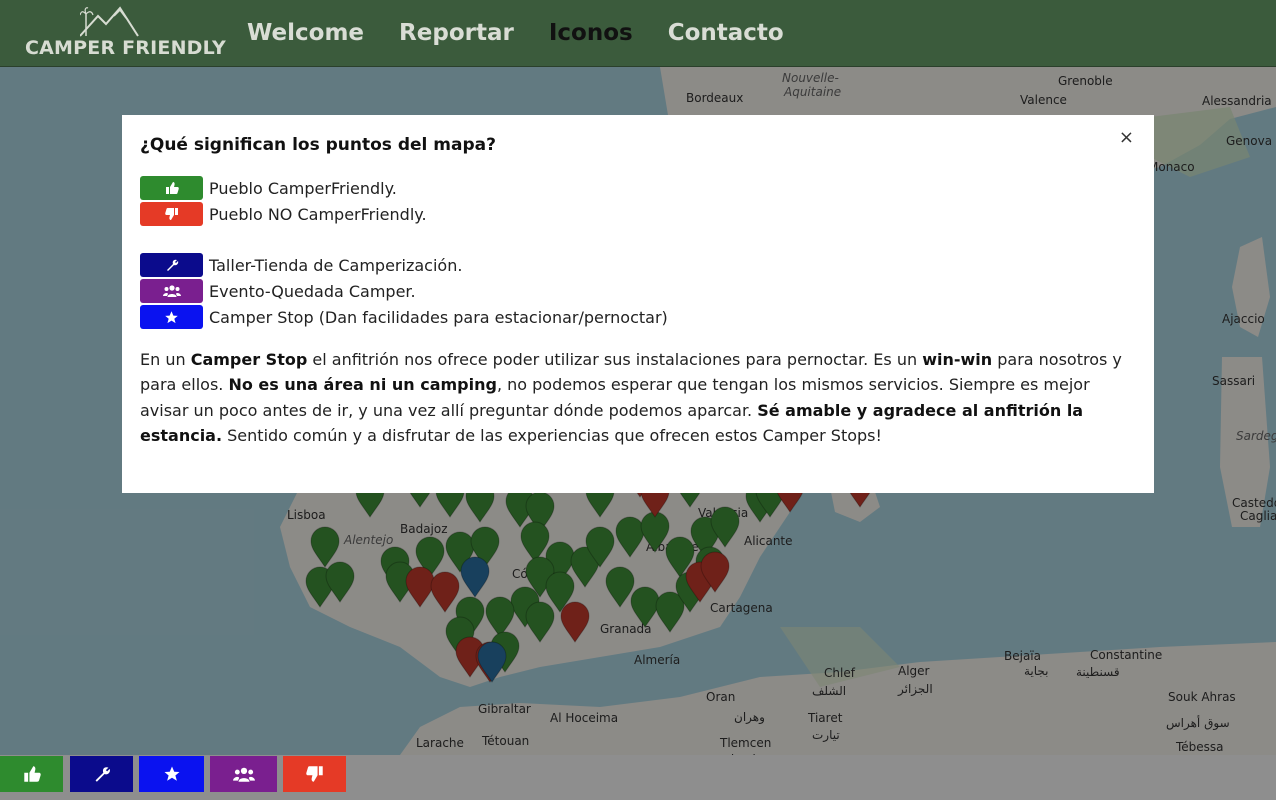 This screenshot has height=800, width=1276. Describe the element at coordinates (109, 21) in the screenshot. I see `mountain-logo-icon` at that location.